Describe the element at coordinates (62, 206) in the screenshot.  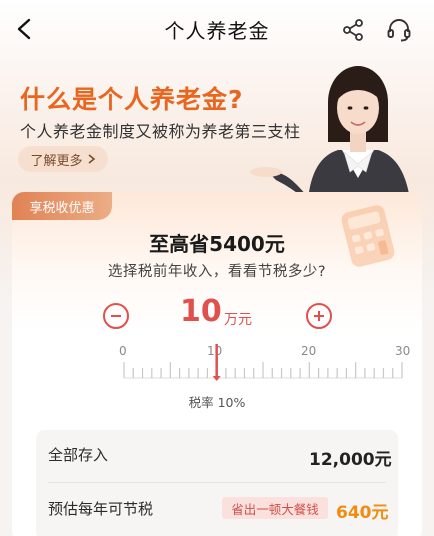
I see `tax-benefit-badge: 享税收优惠` at that location.